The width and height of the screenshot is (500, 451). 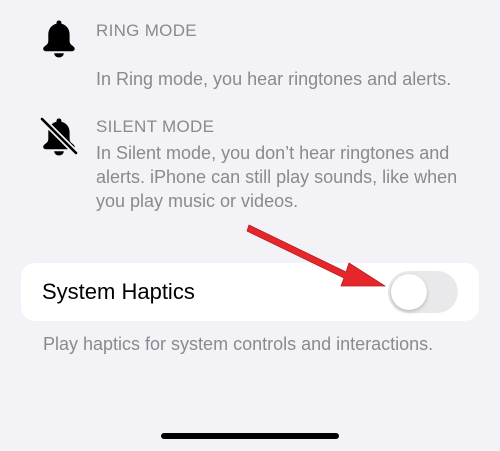 What do you see at coordinates (250, 436) in the screenshot?
I see `home-indicator` at bounding box center [250, 436].